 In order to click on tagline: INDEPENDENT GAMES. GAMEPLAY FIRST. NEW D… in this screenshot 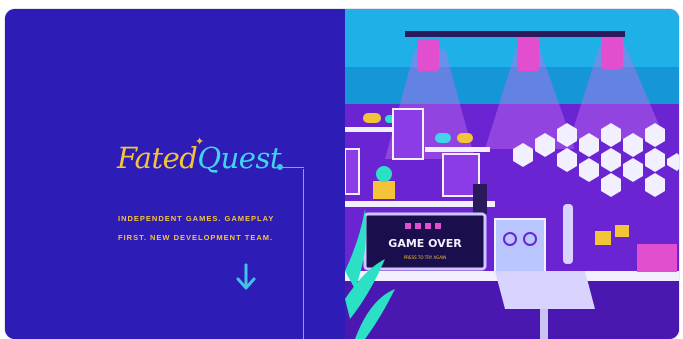, I will do `click(203, 228)`.